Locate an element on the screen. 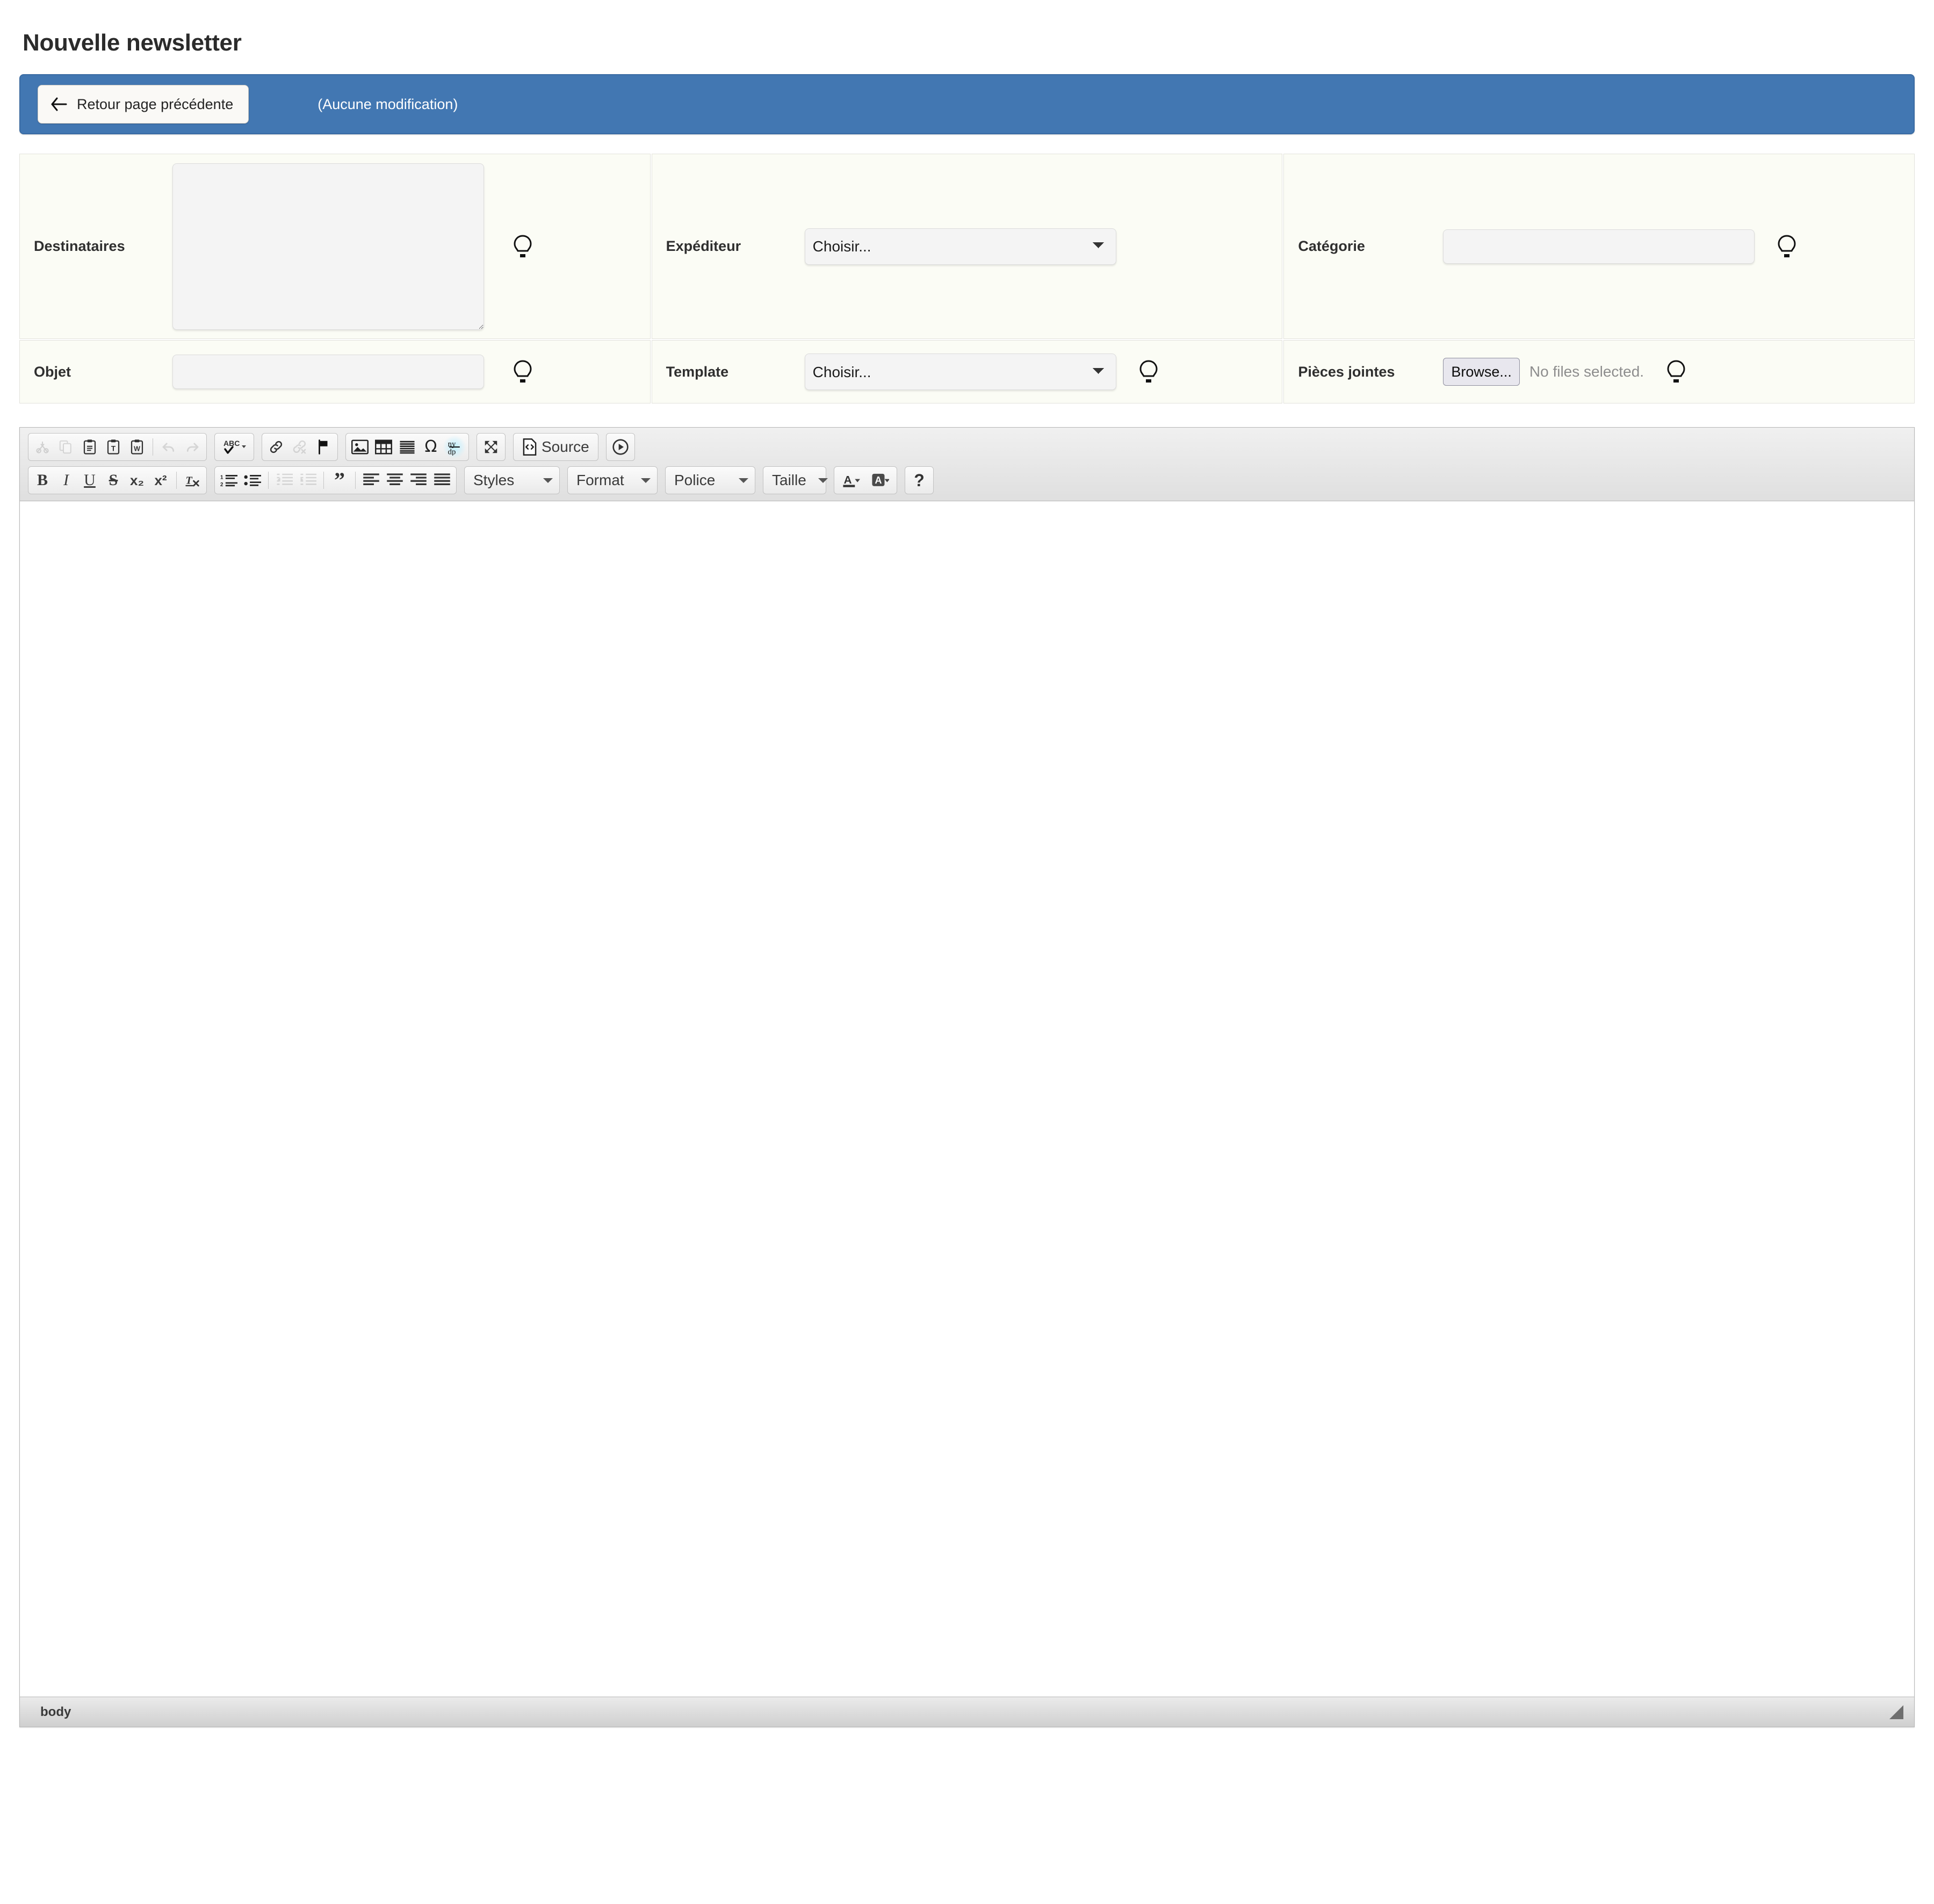  align-justify-icon is located at coordinates (442, 480).